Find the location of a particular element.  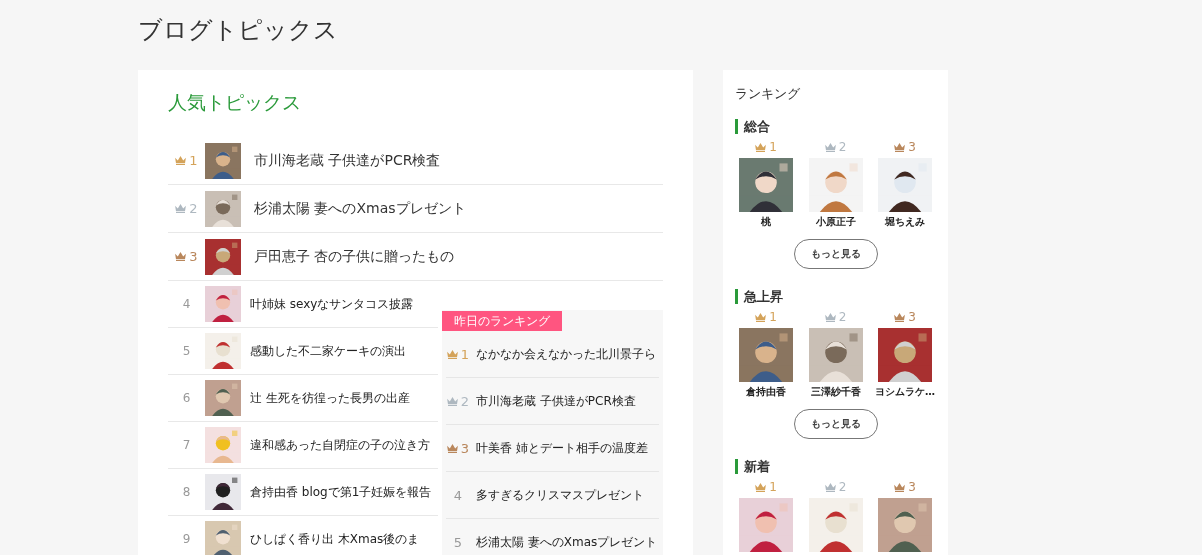

topic-link: ひしぱく香り出 木Xmas後のま is located at coordinates (335, 539).